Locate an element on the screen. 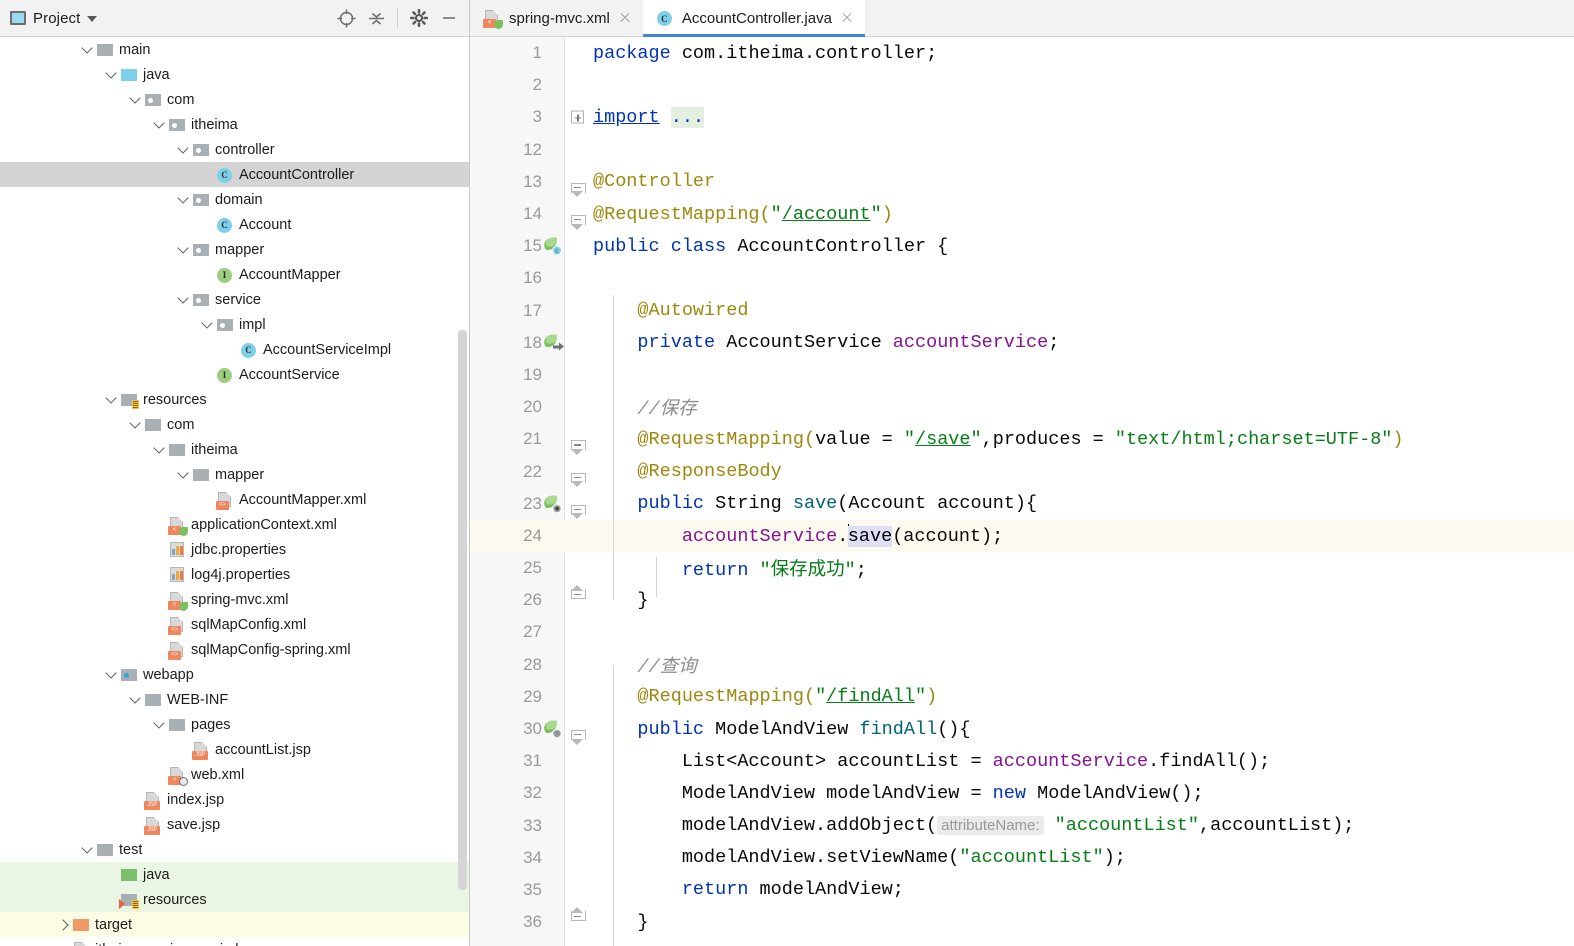  project-panel-title-button: Project is located at coordinates (54, 18).